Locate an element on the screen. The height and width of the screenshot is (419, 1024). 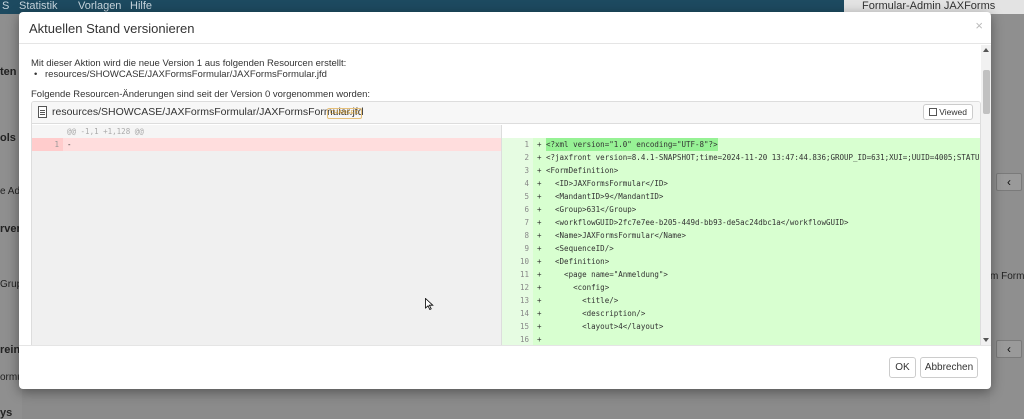
inserted-row: 11 + <page name="Anmeldung"> is located at coordinates (741, 274).